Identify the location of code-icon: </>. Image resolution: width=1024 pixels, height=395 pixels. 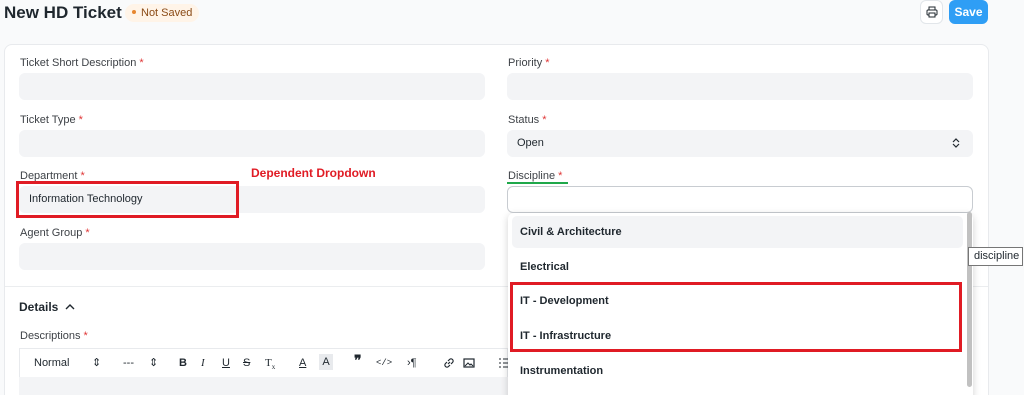
(384, 363).